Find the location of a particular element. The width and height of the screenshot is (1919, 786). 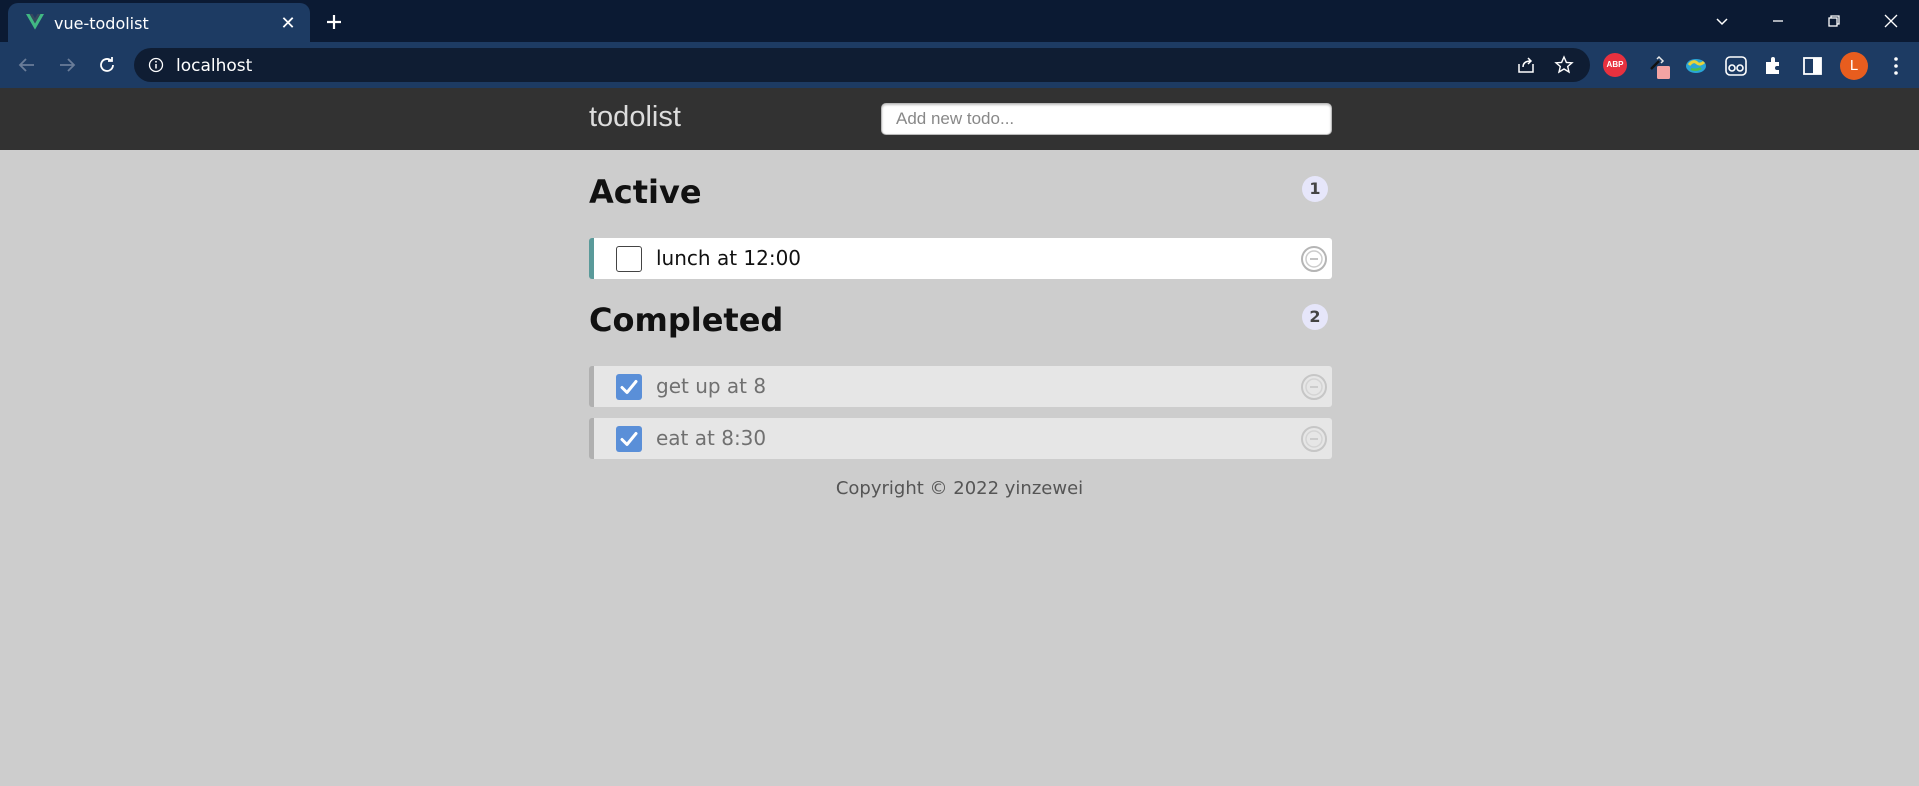

new-tab-icon is located at coordinates (334, 22).